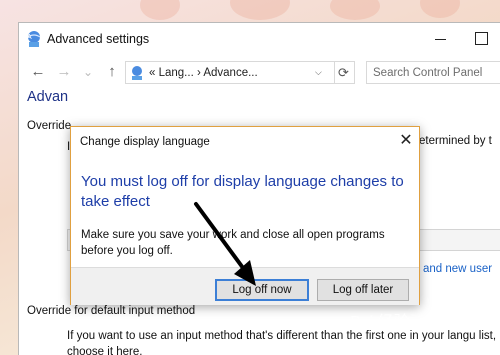  What do you see at coordinates (457, 269) in the screenshot?
I see `apply-new-user-link: and new user` at bounding box center [457, 269].